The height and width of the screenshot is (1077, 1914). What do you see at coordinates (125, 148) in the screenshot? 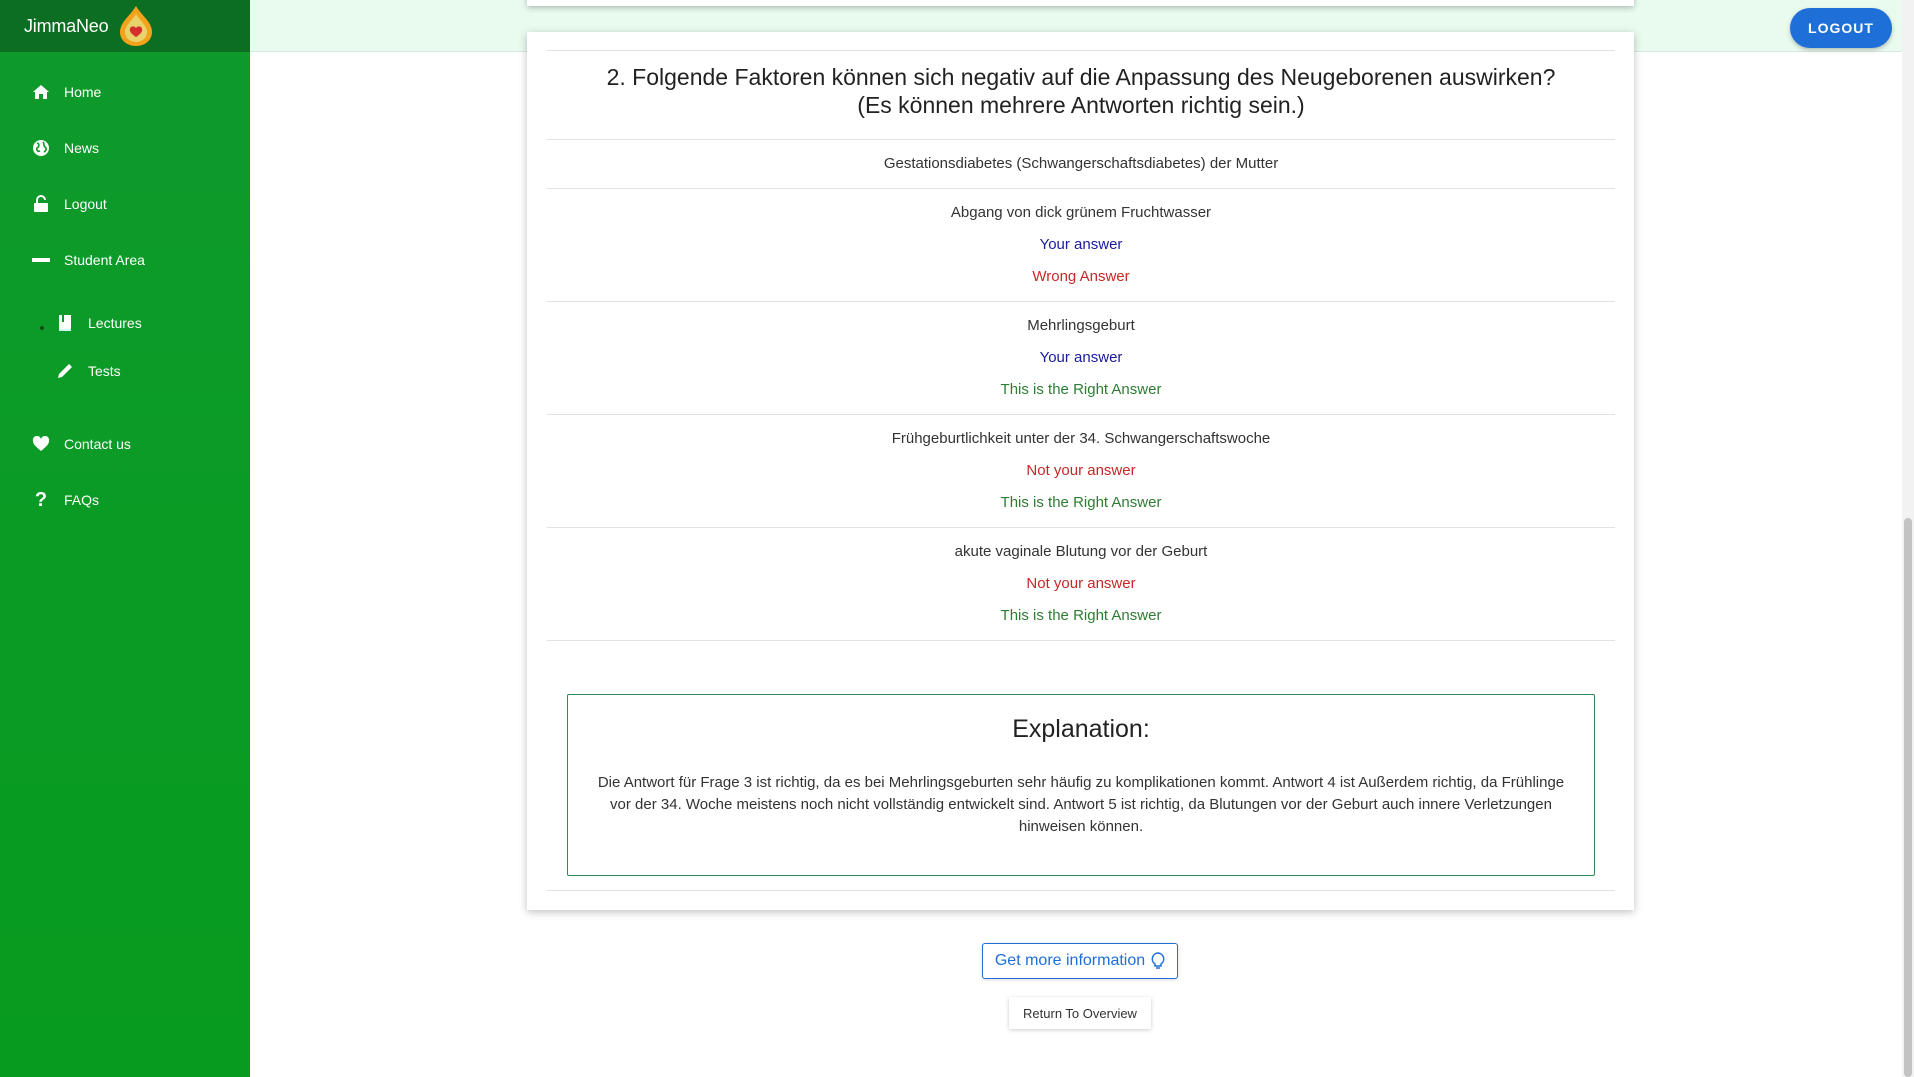
I see `sidebar-item-news: News` at bounding box center [125, 148].